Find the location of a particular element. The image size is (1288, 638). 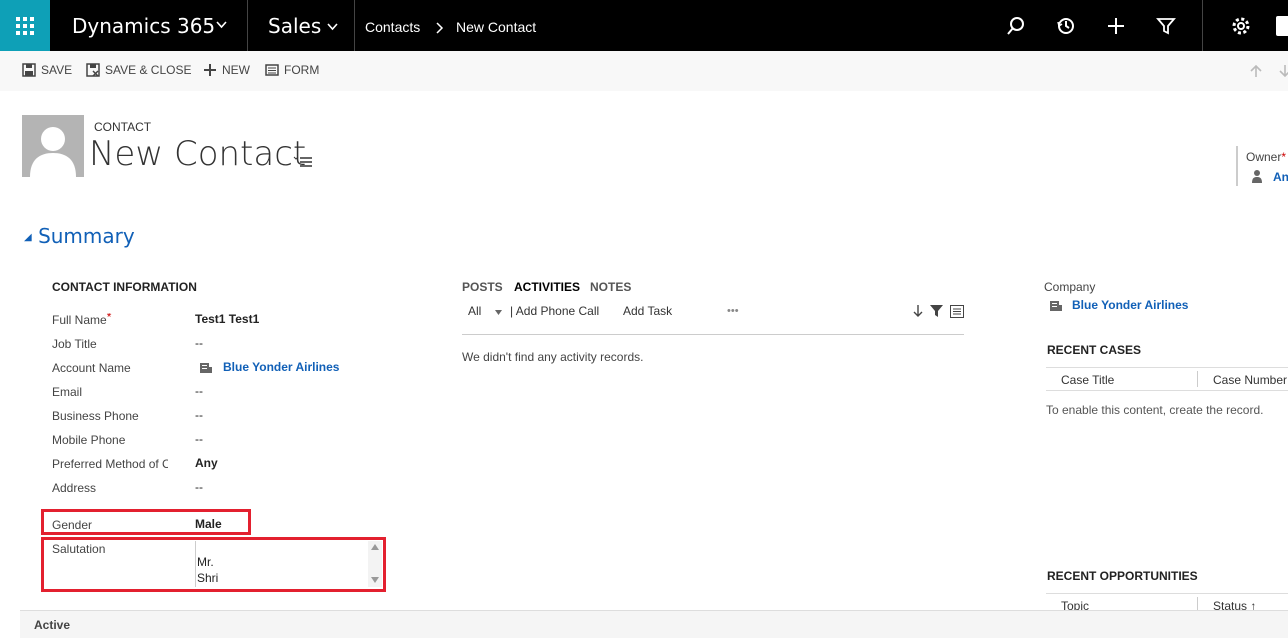

waffle-icon is located at coordinates (25, 25).